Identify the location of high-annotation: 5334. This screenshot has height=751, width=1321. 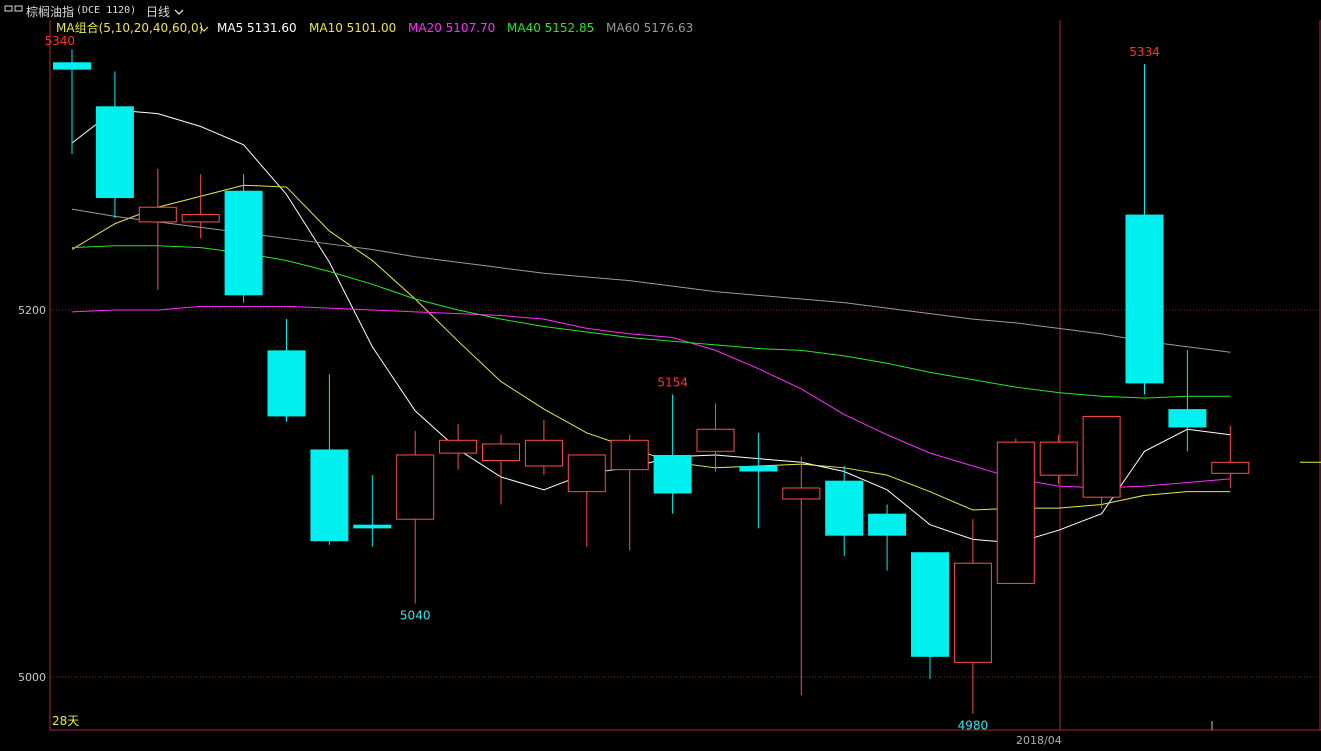
(1144, 52).